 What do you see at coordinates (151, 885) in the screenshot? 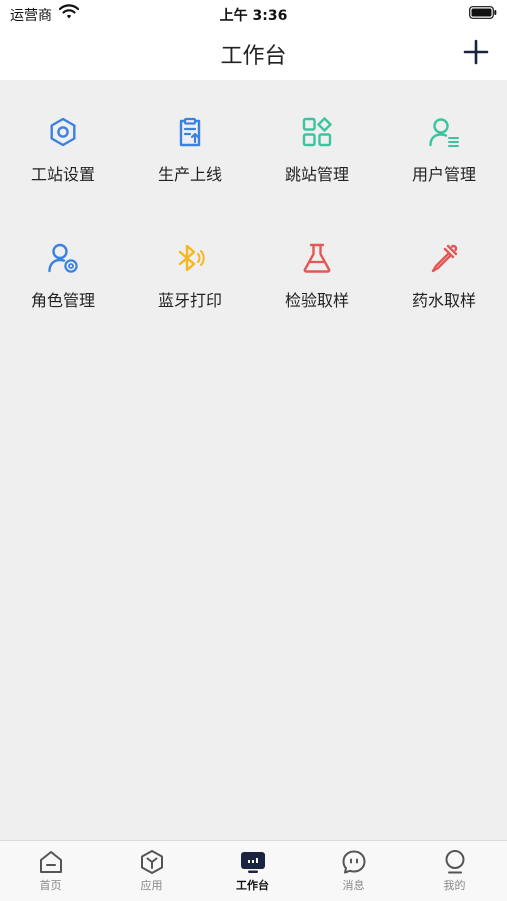
I see `tab-label: 应用` at bounding box center [151, 885].